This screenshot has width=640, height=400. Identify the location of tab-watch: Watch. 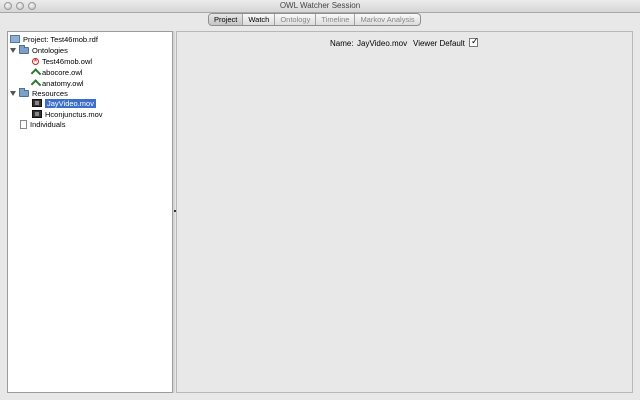
(259, 19).